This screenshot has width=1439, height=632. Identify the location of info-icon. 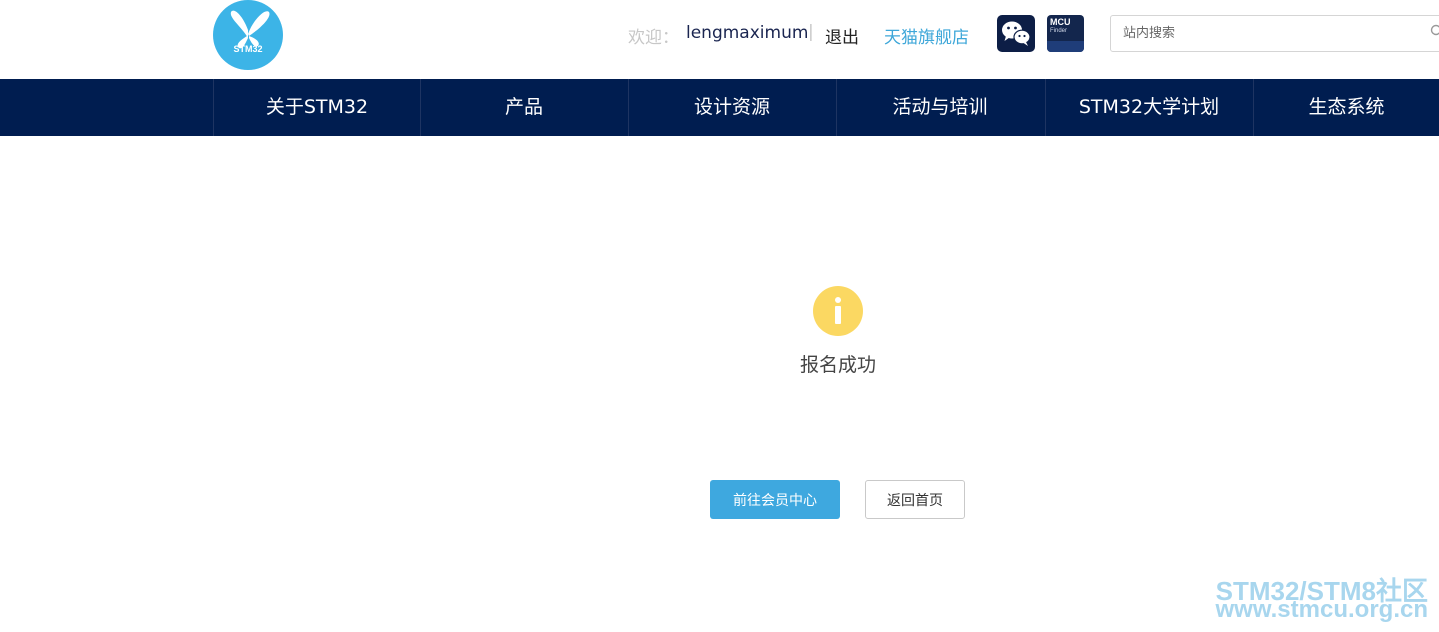
(838, 311).